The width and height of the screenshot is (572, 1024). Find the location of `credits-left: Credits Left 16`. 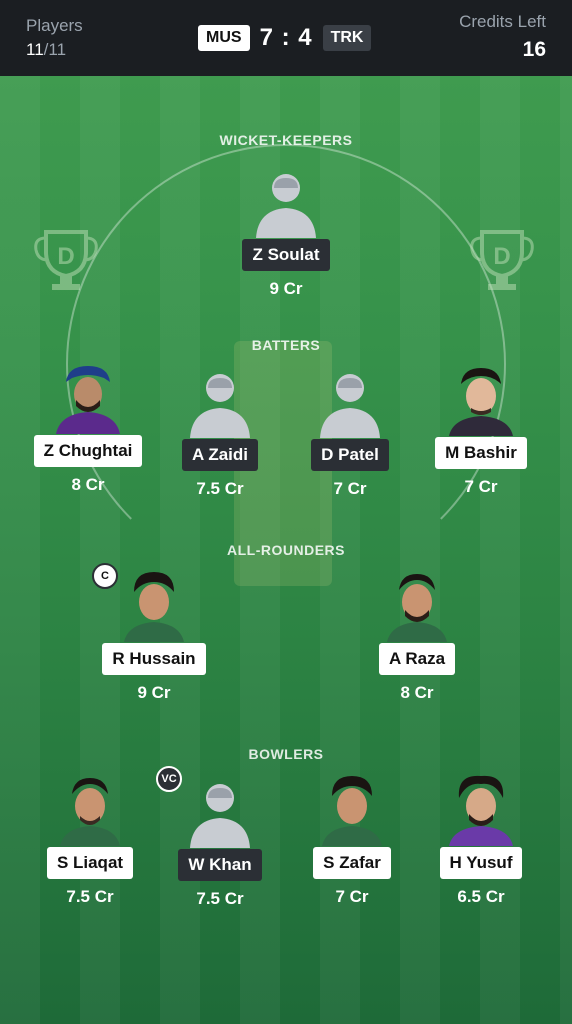

credits-left: Credits Left 16 is located at coordinates (502, 37).